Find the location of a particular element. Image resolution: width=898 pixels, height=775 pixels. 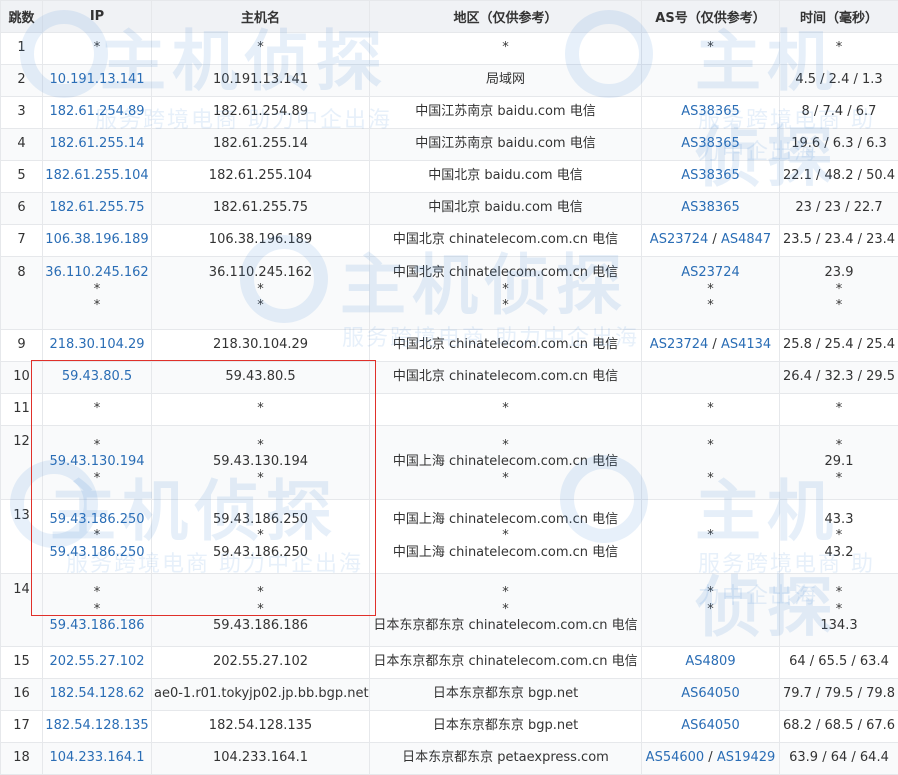

hostname: 59.43.186.250 is located at coordinates (260, 520).